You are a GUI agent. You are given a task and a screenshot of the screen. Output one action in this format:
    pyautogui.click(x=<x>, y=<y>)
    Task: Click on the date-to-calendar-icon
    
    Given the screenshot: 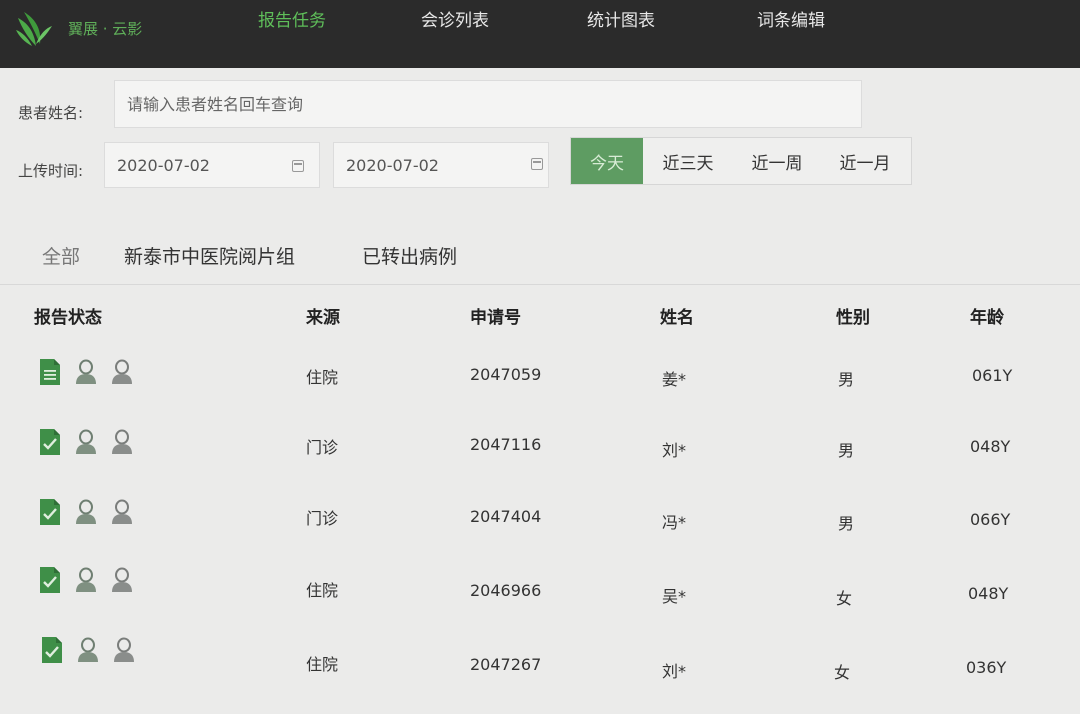 What is the action you would take?
    pyautogui.click(x=537, y=164)
    